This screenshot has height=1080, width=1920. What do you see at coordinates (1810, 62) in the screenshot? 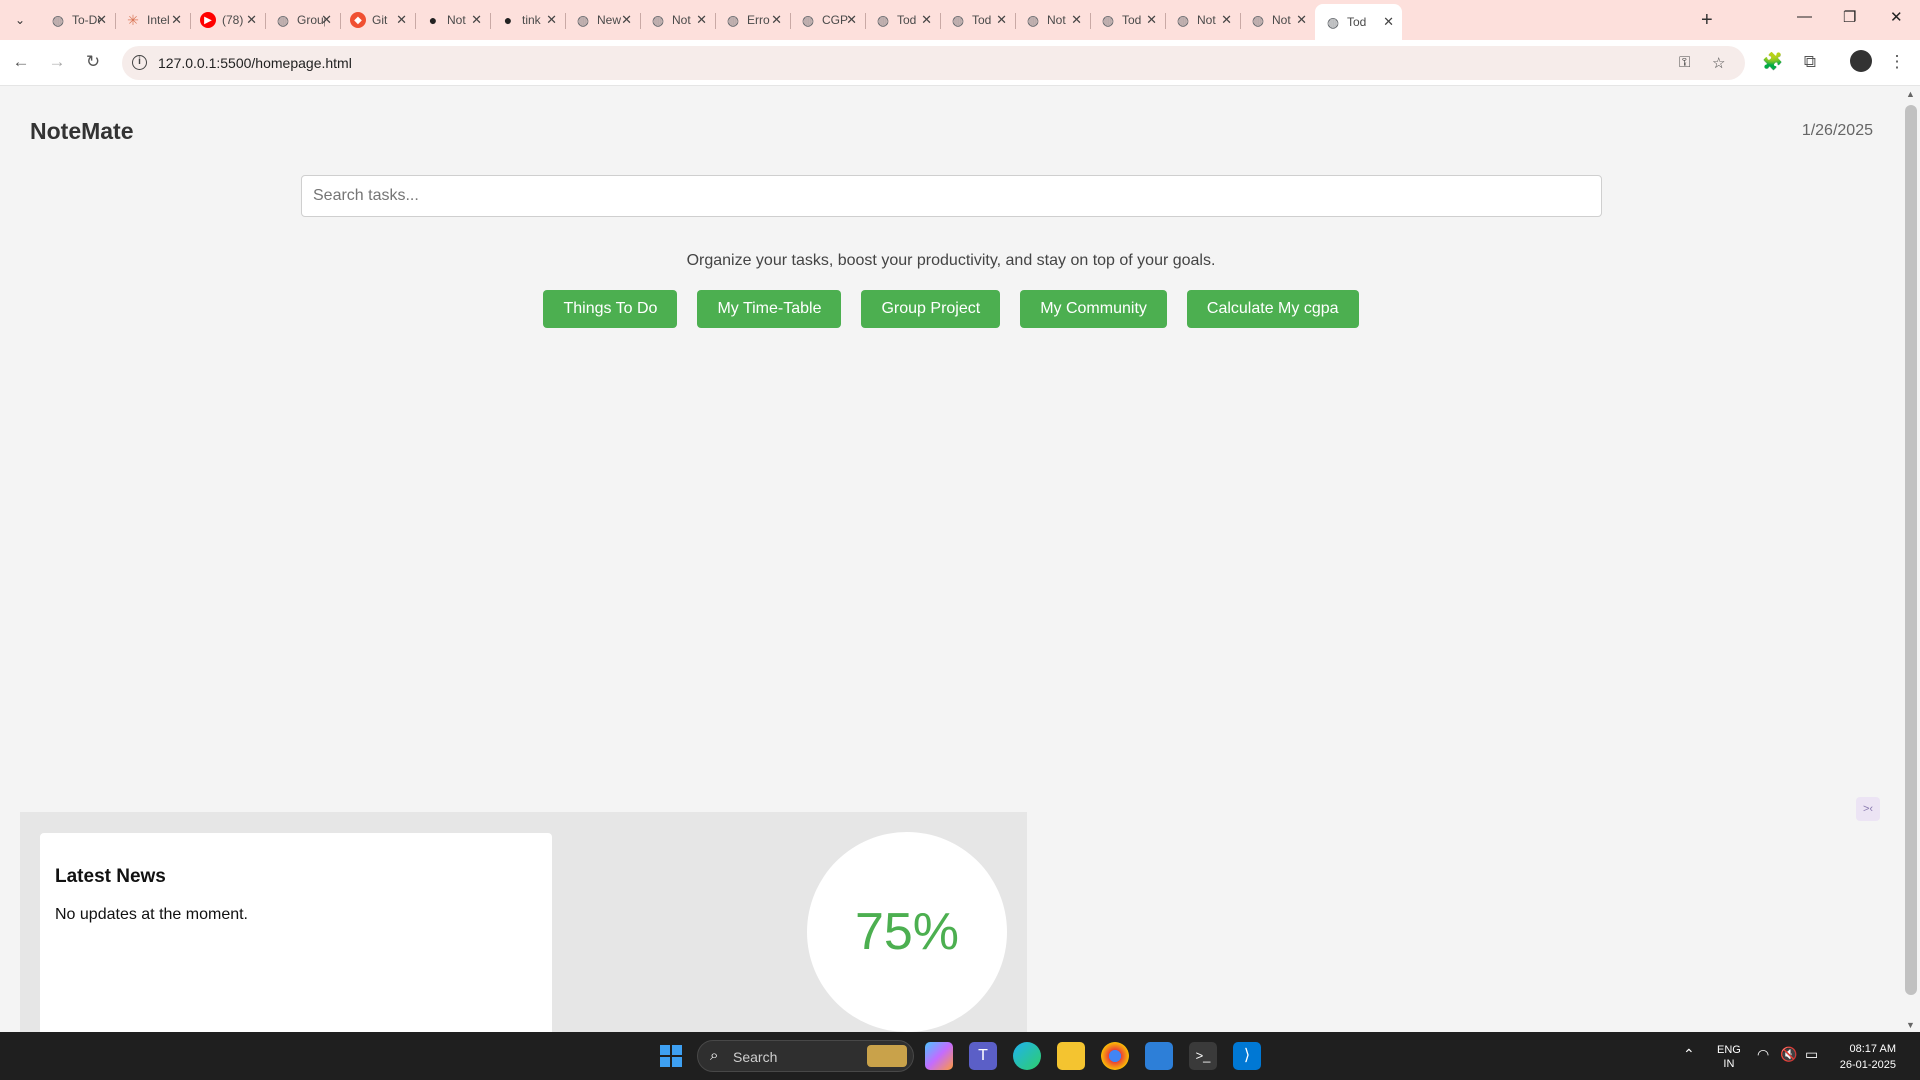
I see `extensions-icon: ⧉` at bounding box center [1810, 62].